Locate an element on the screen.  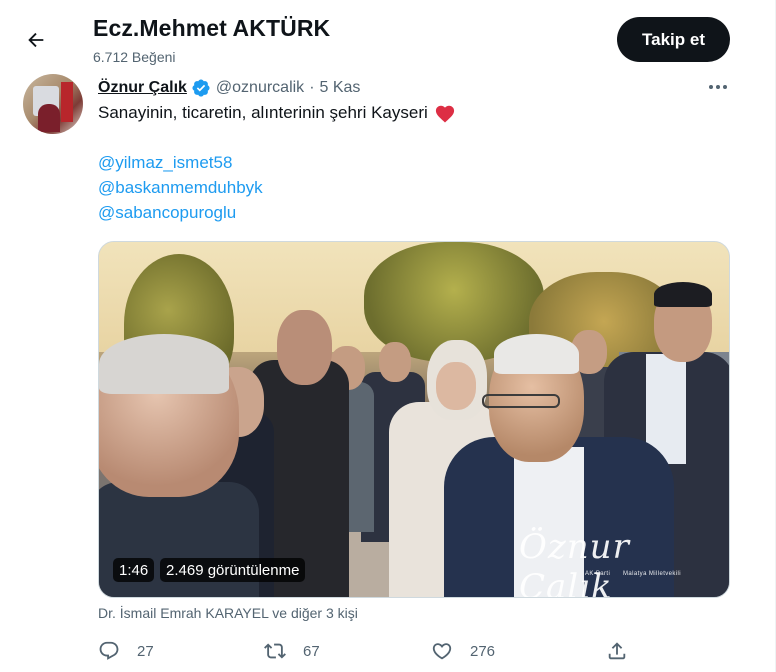
follow-button: Takip et is located at coordinates (673, 39).